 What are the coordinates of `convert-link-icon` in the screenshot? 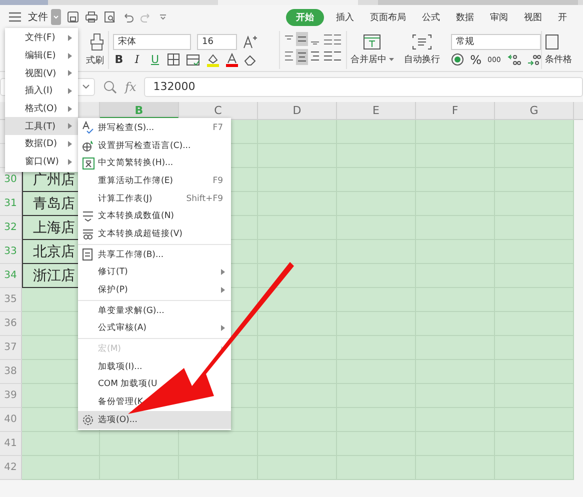 It's located at (88, 234).